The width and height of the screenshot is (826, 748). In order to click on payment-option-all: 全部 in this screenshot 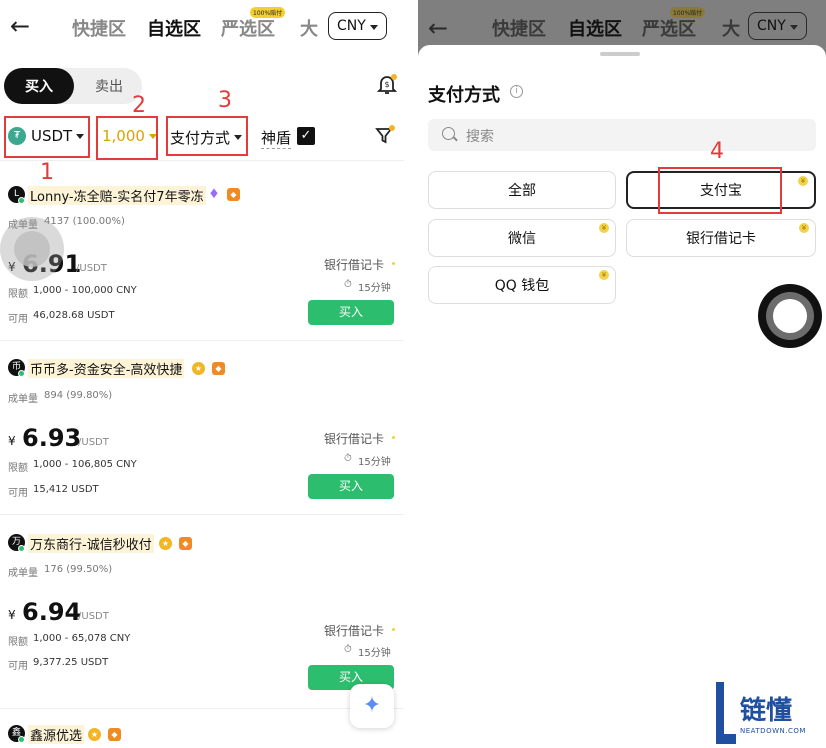, I will do `click(522, 190)`.